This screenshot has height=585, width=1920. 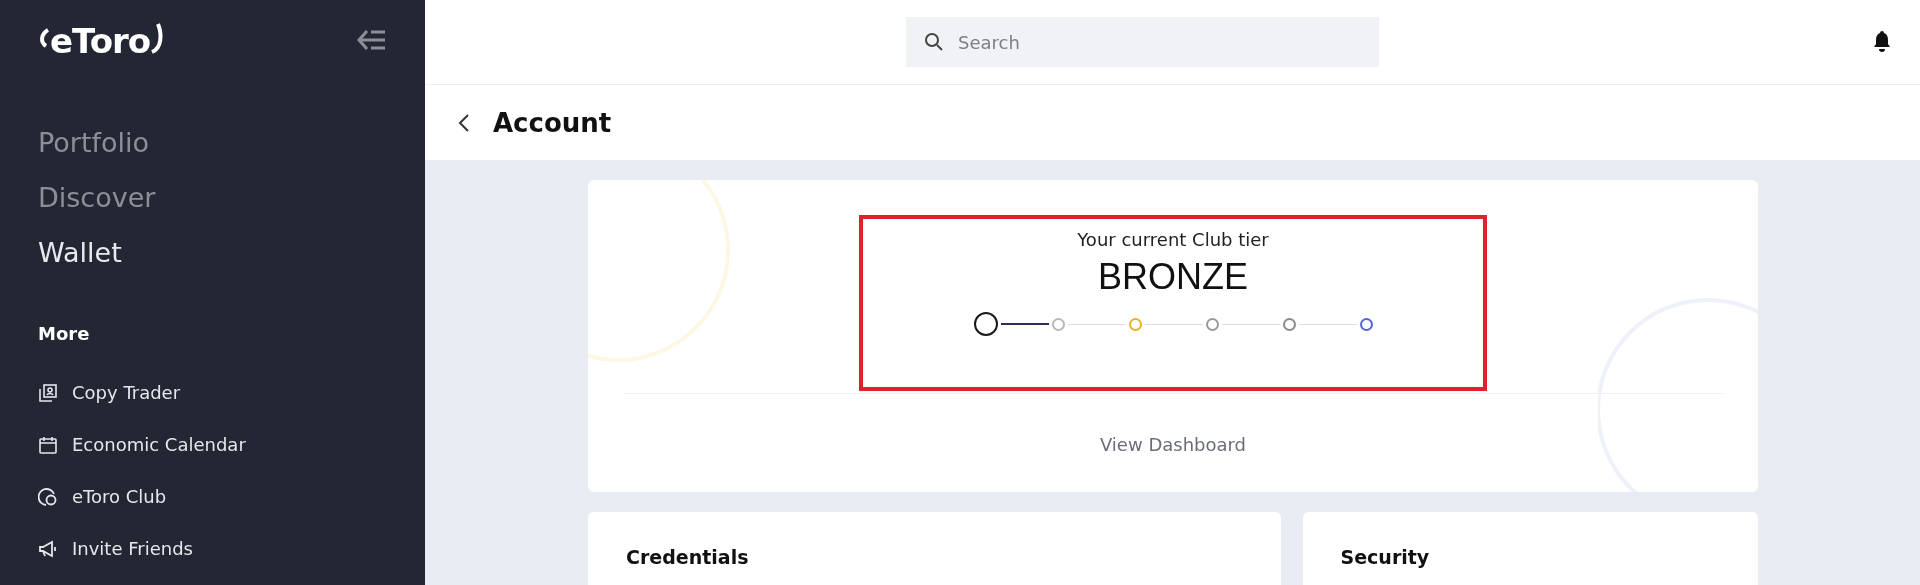 What do you see at coordinates (934, 42) in the screenshot?
I see `search-icon` at bounding box center [934, 42].